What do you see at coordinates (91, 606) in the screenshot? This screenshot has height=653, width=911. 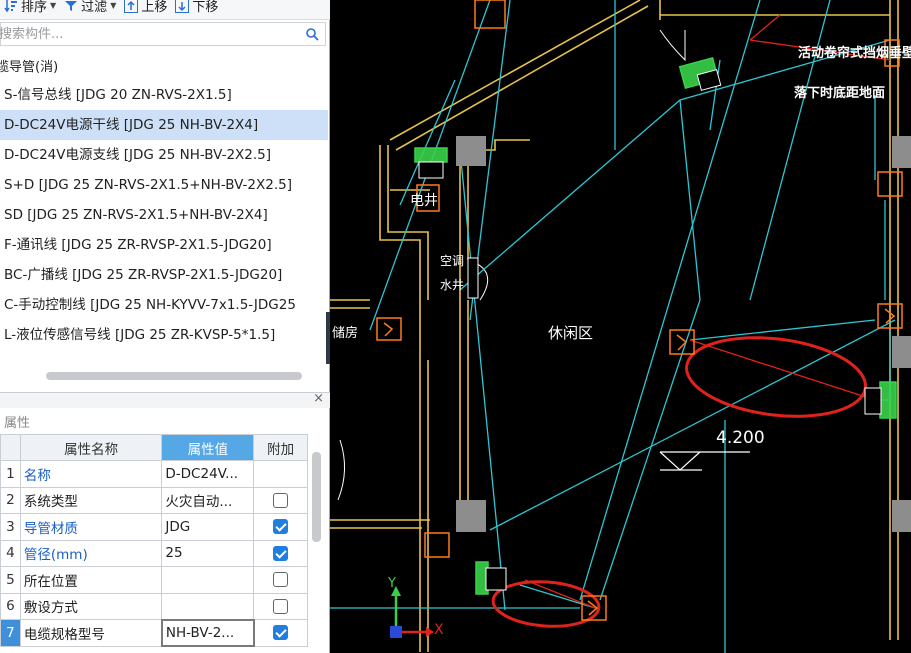 I see `property-name: 敷设方式` at bounding box center [91, 606].